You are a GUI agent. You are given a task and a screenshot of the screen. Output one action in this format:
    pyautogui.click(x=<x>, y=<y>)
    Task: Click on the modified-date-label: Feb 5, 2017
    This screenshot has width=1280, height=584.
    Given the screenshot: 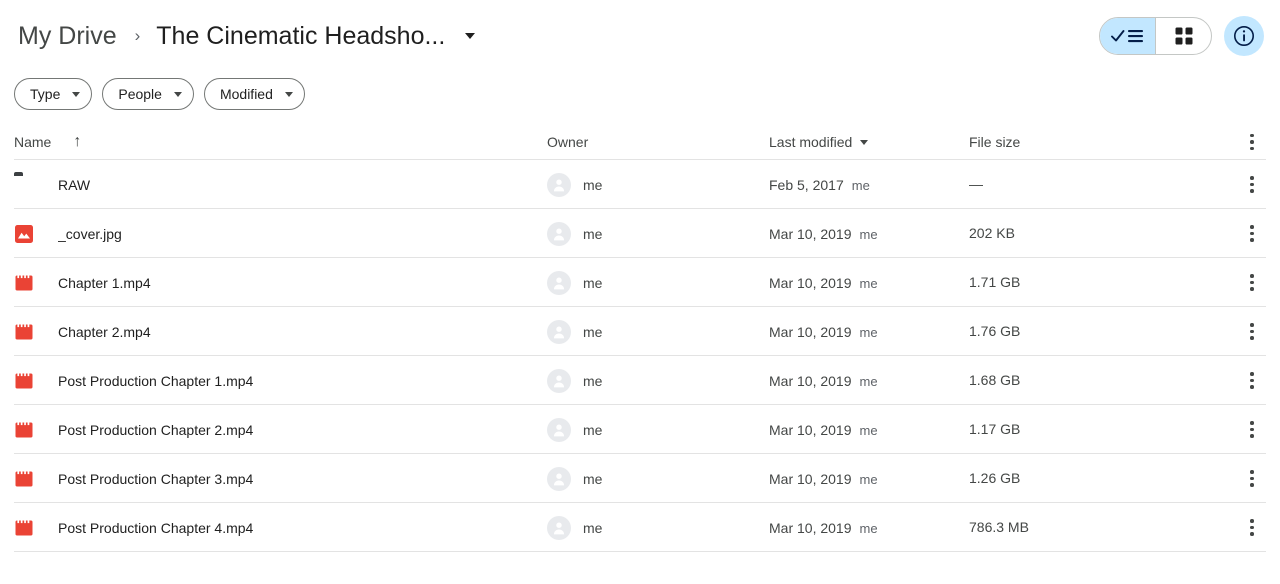 What is the action you would take?
    pyautogui.click(x=806, y=184)
    